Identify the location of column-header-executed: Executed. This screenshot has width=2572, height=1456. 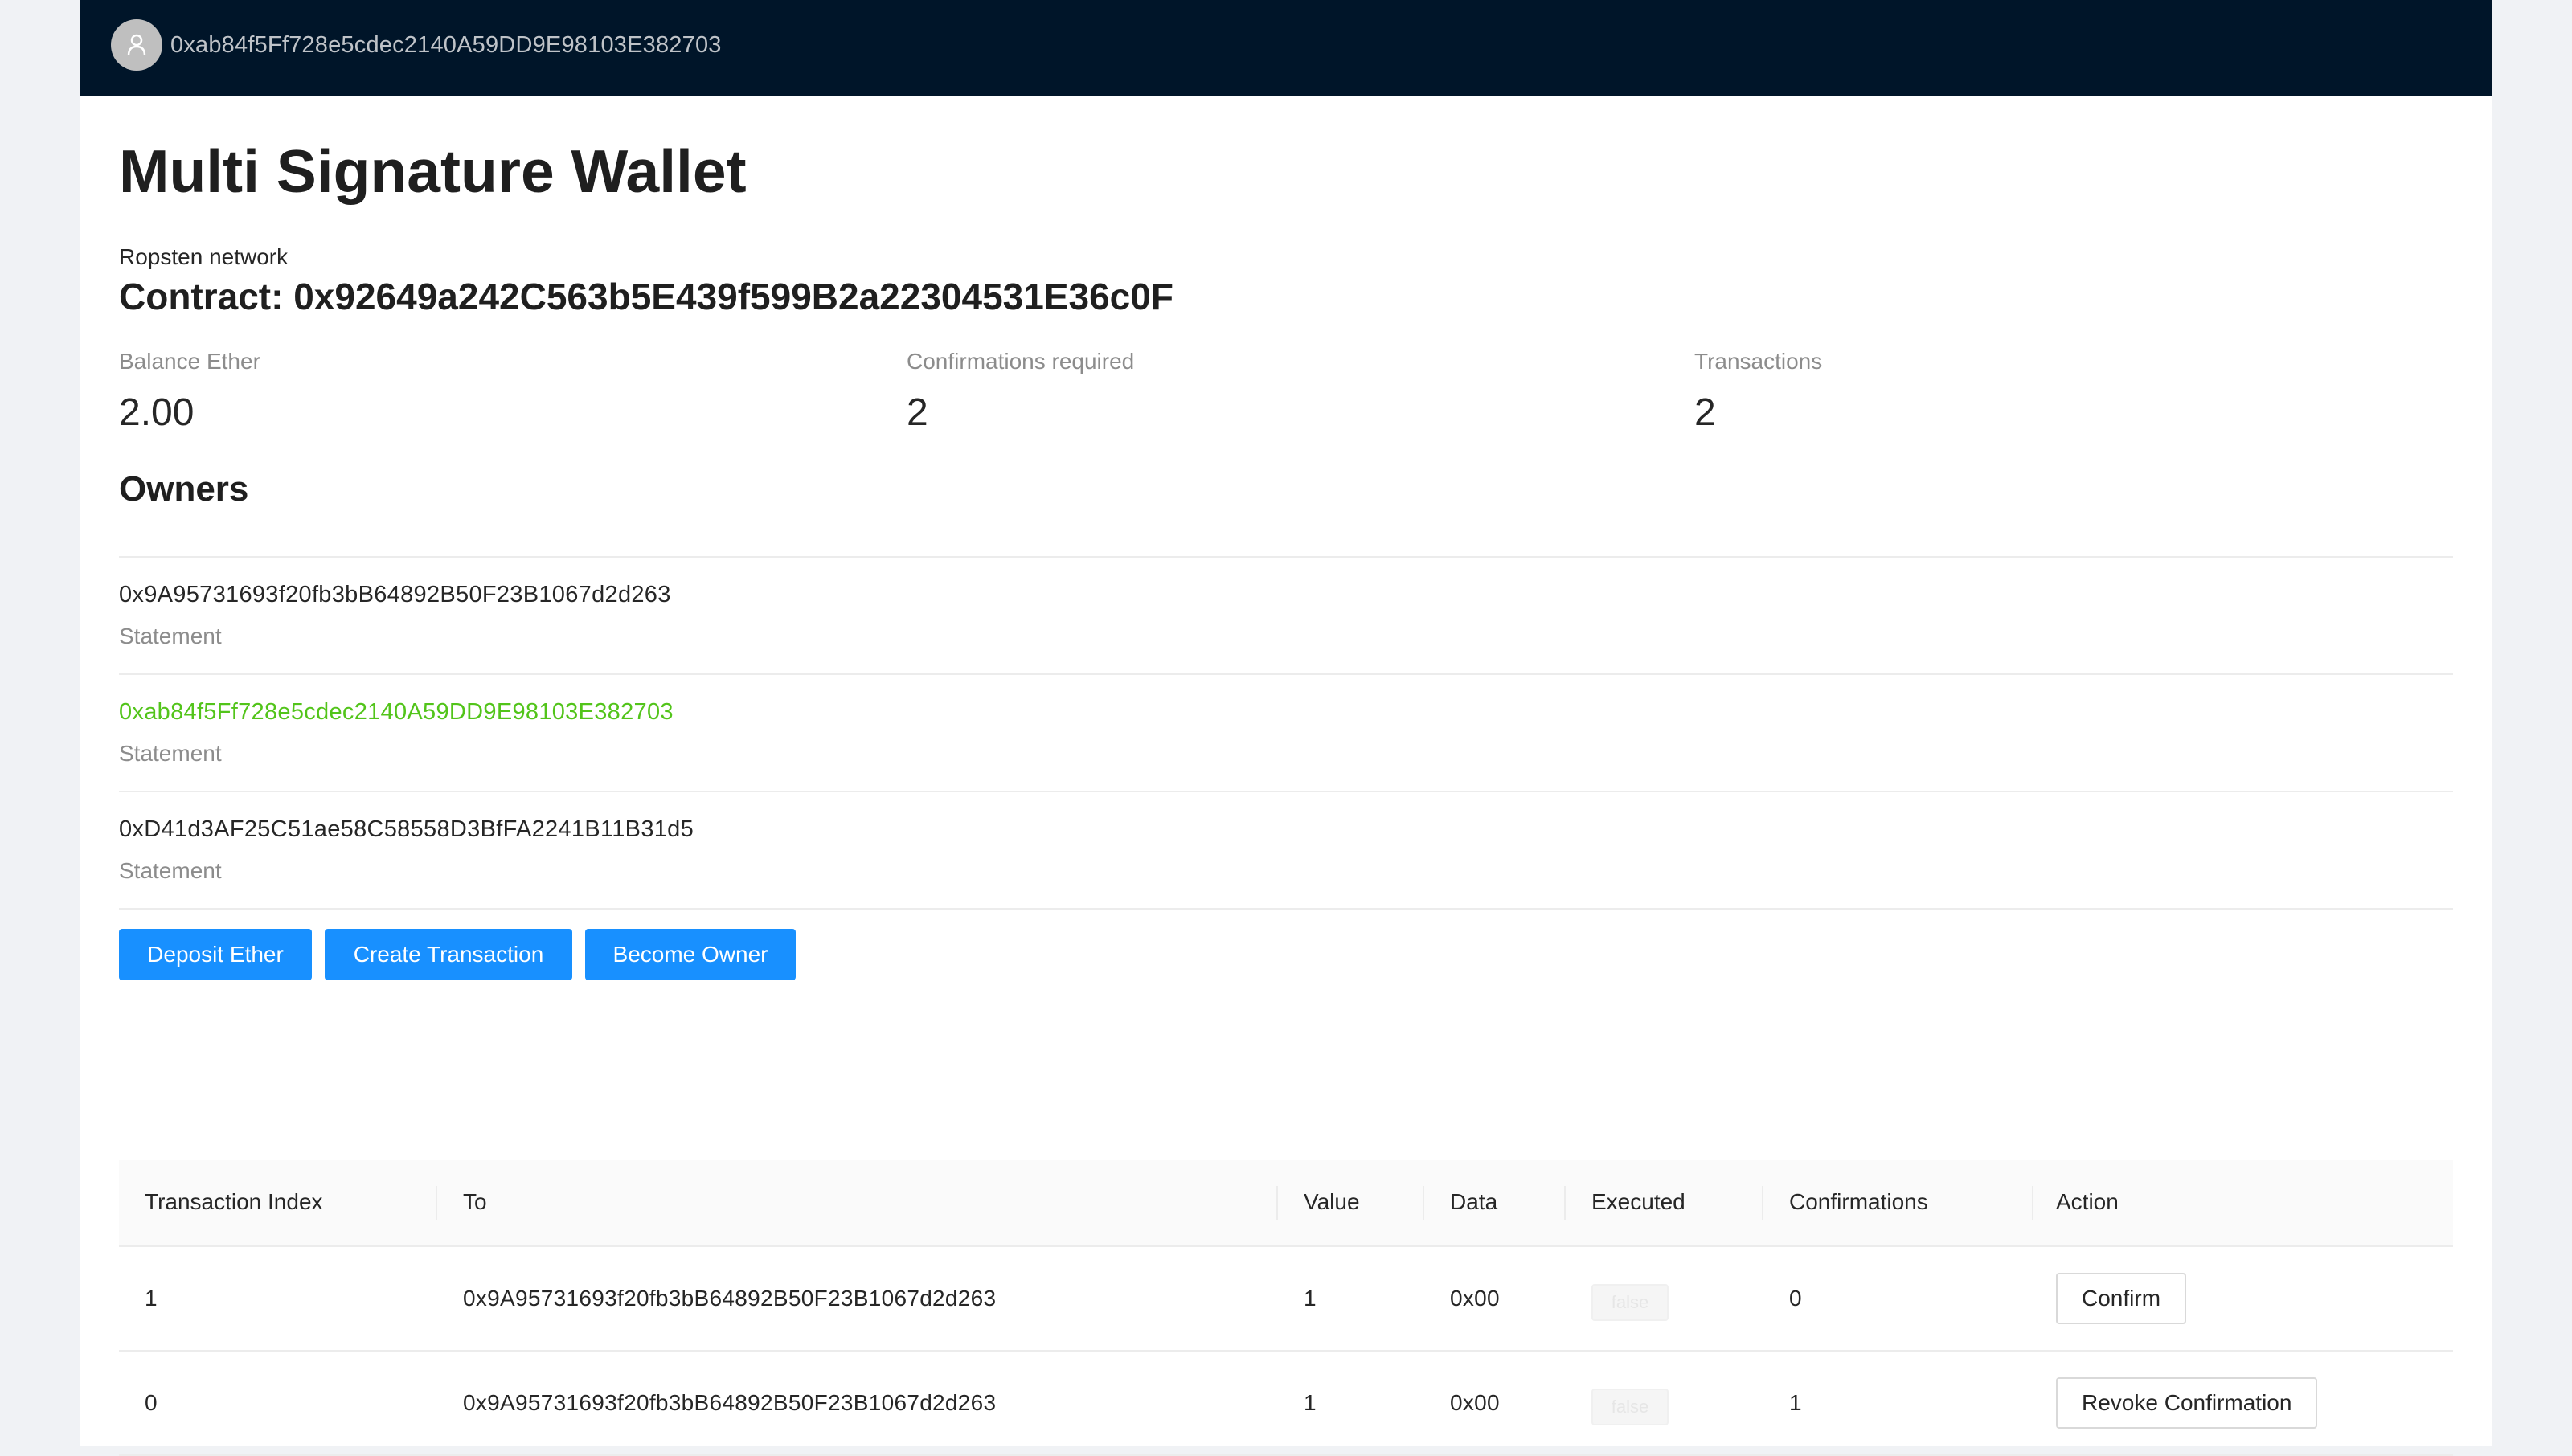
(1638, 1201).